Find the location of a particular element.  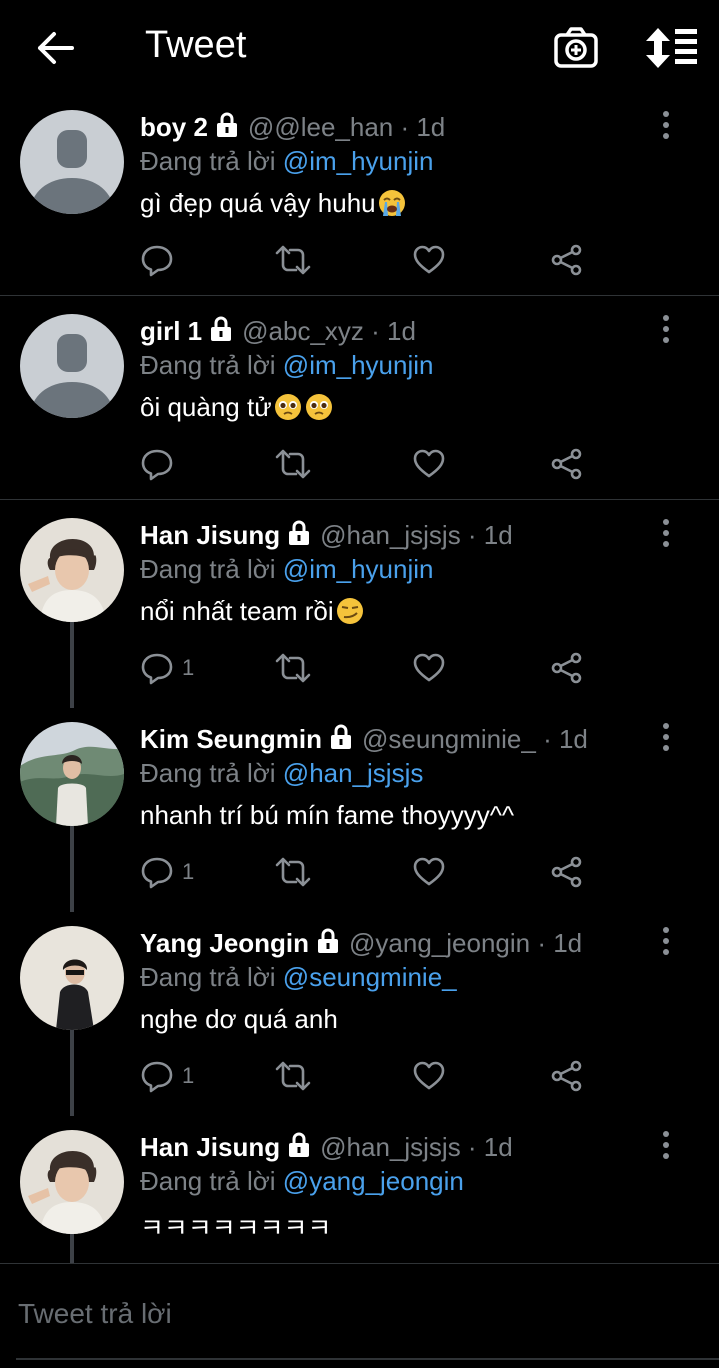

tweet-text: ôi quàng tử is located at coordinates (206, 407).